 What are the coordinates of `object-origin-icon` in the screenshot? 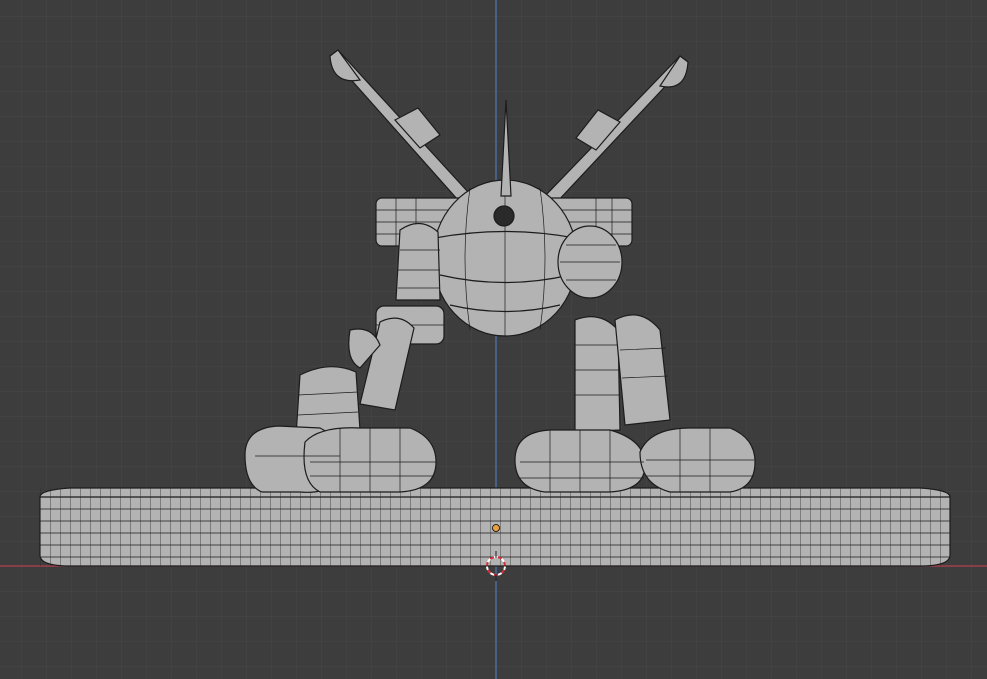 It's located at (496, 528).